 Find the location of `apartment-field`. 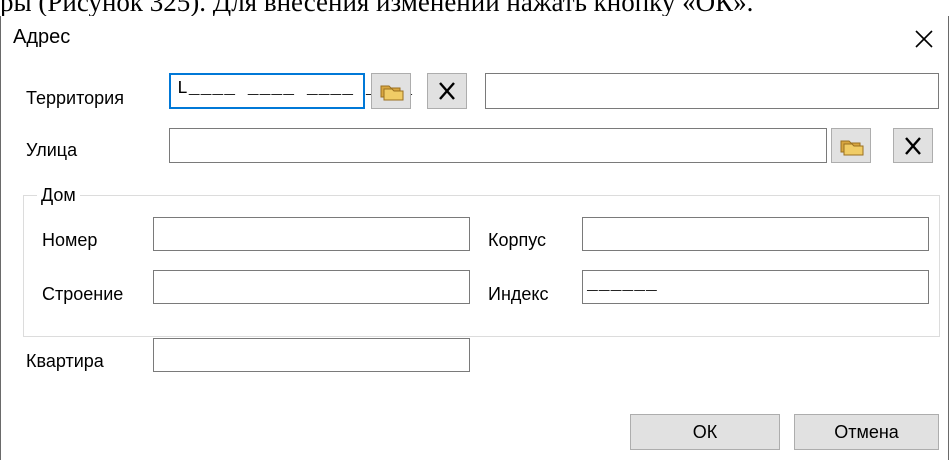

apartment-field is located at coordinates (311, 355).